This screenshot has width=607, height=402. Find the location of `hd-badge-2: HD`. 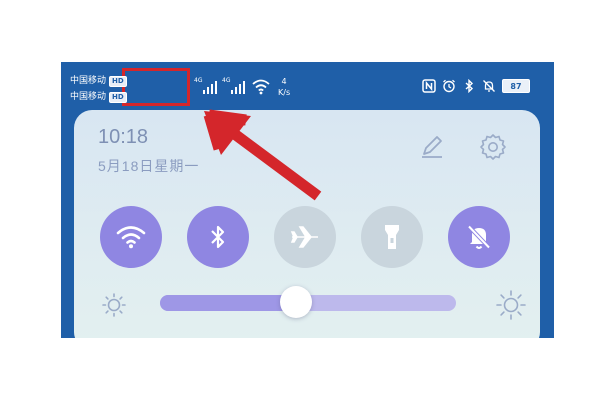

hd-badge-2: HD is located at coordinates (118, 97).